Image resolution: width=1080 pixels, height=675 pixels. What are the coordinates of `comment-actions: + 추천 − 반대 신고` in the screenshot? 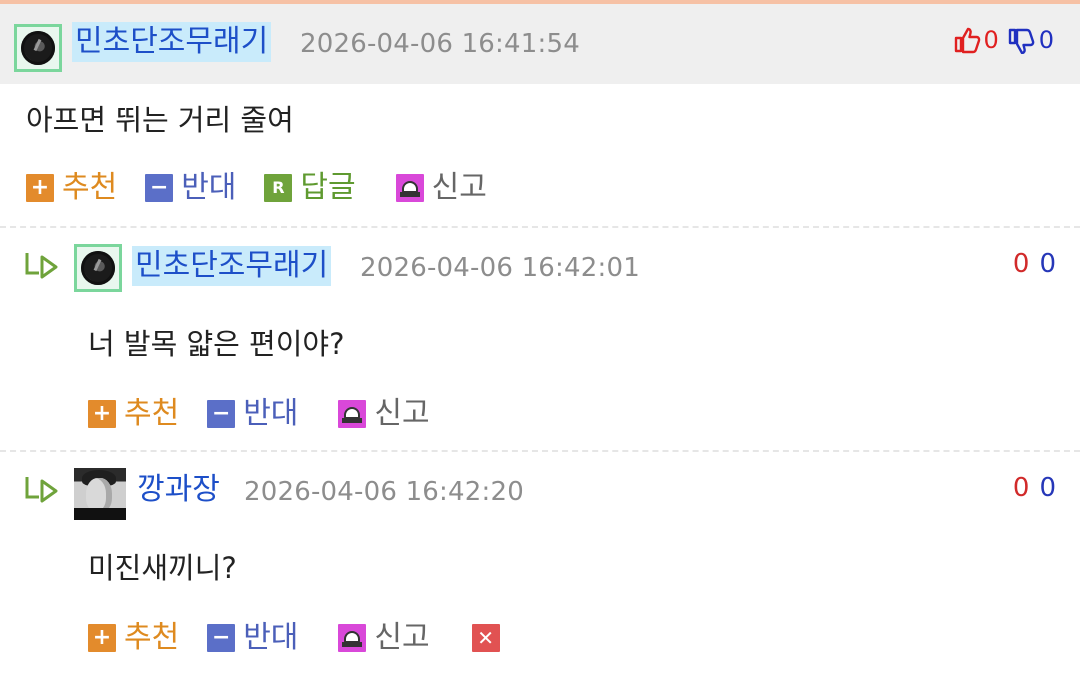 It's located at (273, 414).